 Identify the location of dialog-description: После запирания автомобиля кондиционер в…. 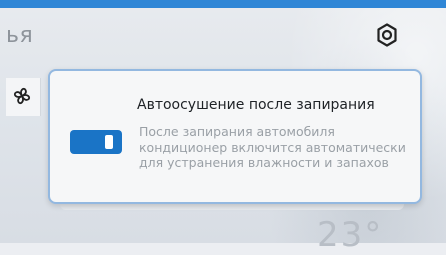
(272, 147).